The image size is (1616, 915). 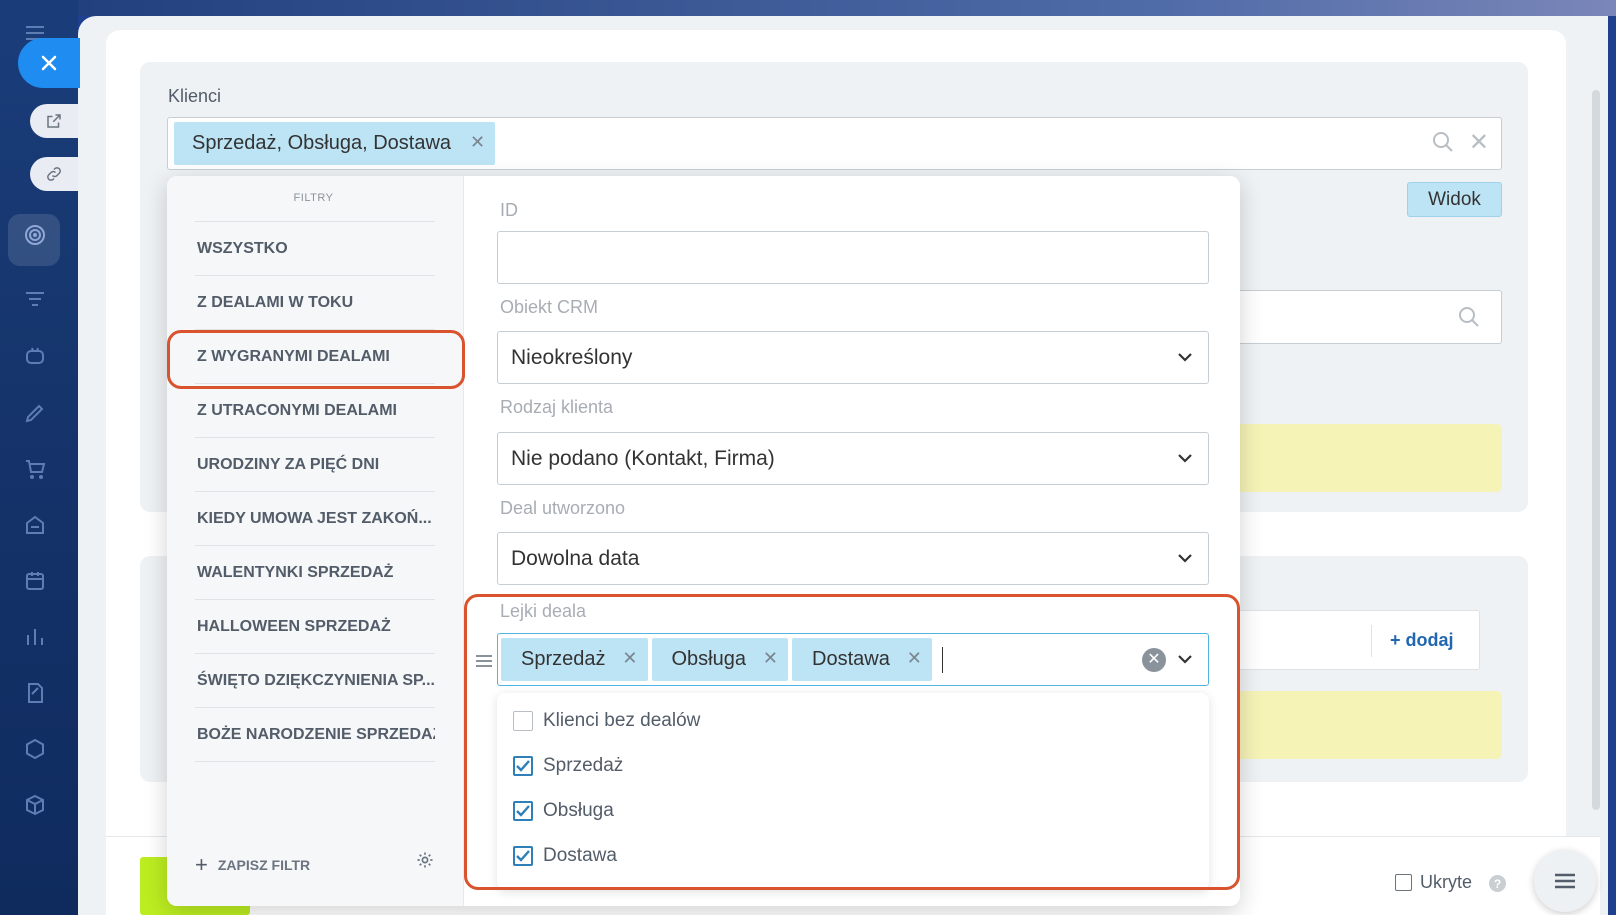 I want to click on active-preset-tag-label: Sprzedaż, Obsługa, Dostawa, so click(x=322, y=143).